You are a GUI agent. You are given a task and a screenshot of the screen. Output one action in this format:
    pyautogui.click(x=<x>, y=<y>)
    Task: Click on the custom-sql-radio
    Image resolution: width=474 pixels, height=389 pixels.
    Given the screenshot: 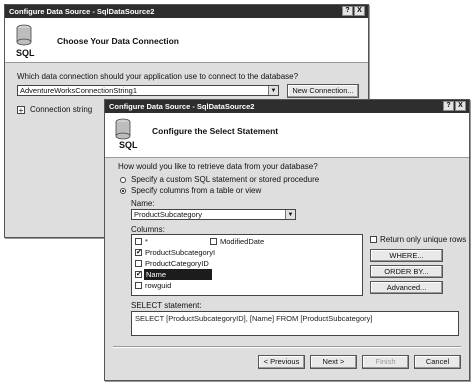 What is the action you would take?
    pyautogui.click(x=123, y=180)
    